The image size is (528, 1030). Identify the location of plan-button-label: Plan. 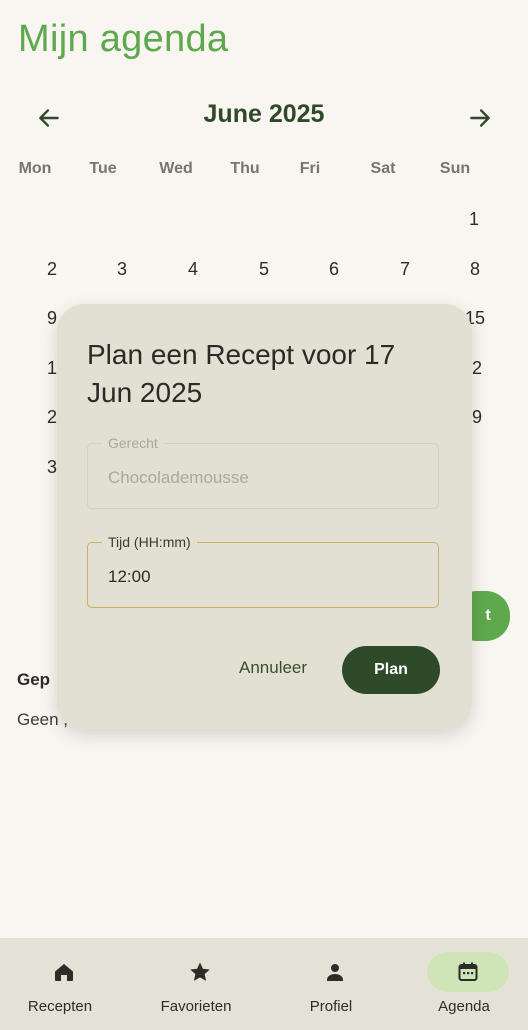
(391, 669).